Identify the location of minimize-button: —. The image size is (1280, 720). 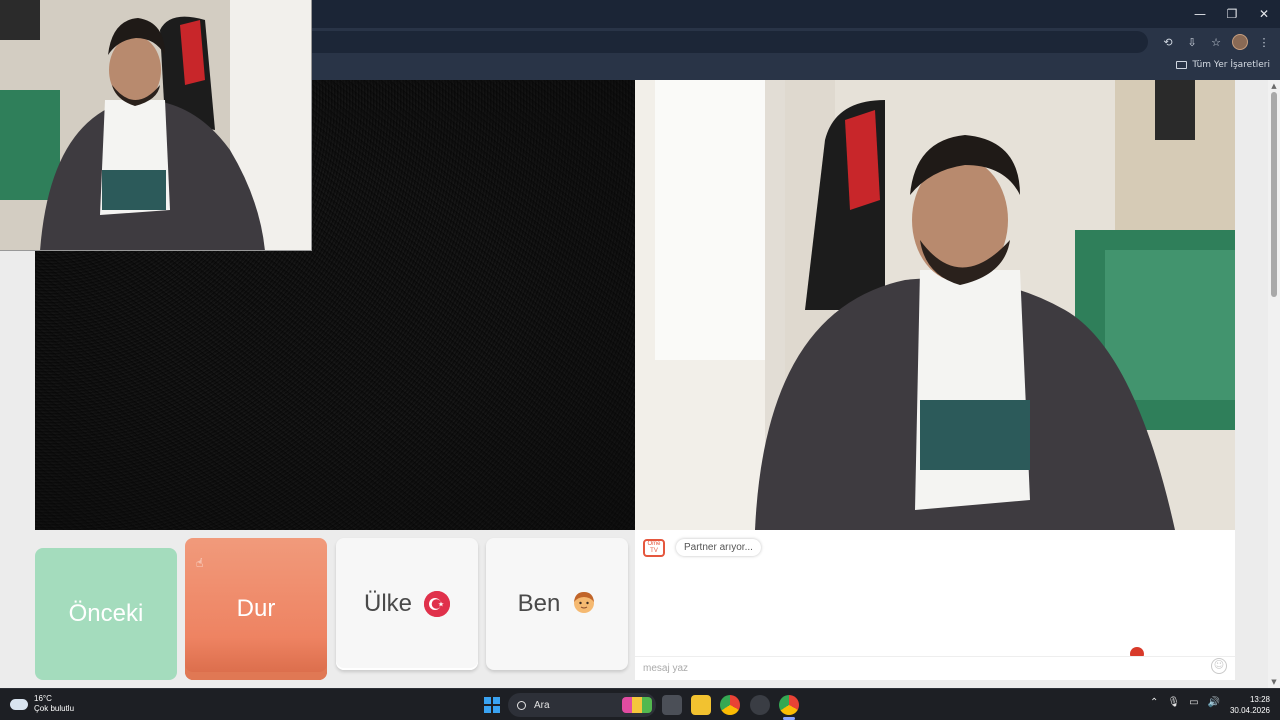
(1200, 14).